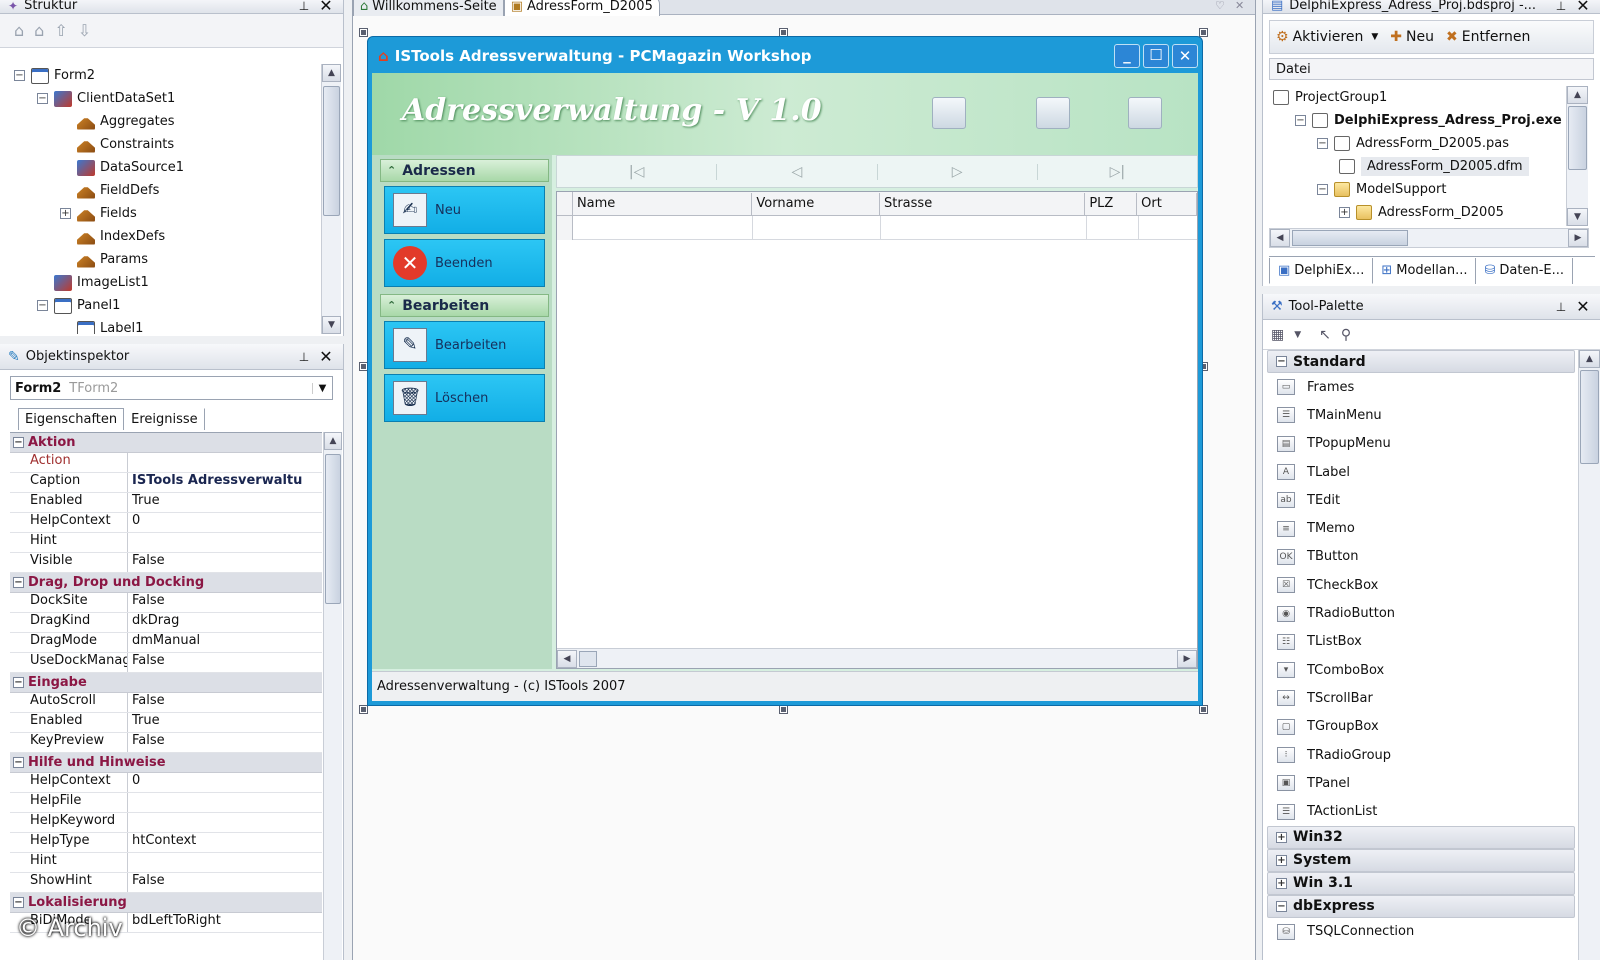 The width and height of the screenshot is (1600, 960). Describe the element at coordinates (225, 482) in the screenshot. I see `property-value: ISTools Adressverwaltu` at that location.